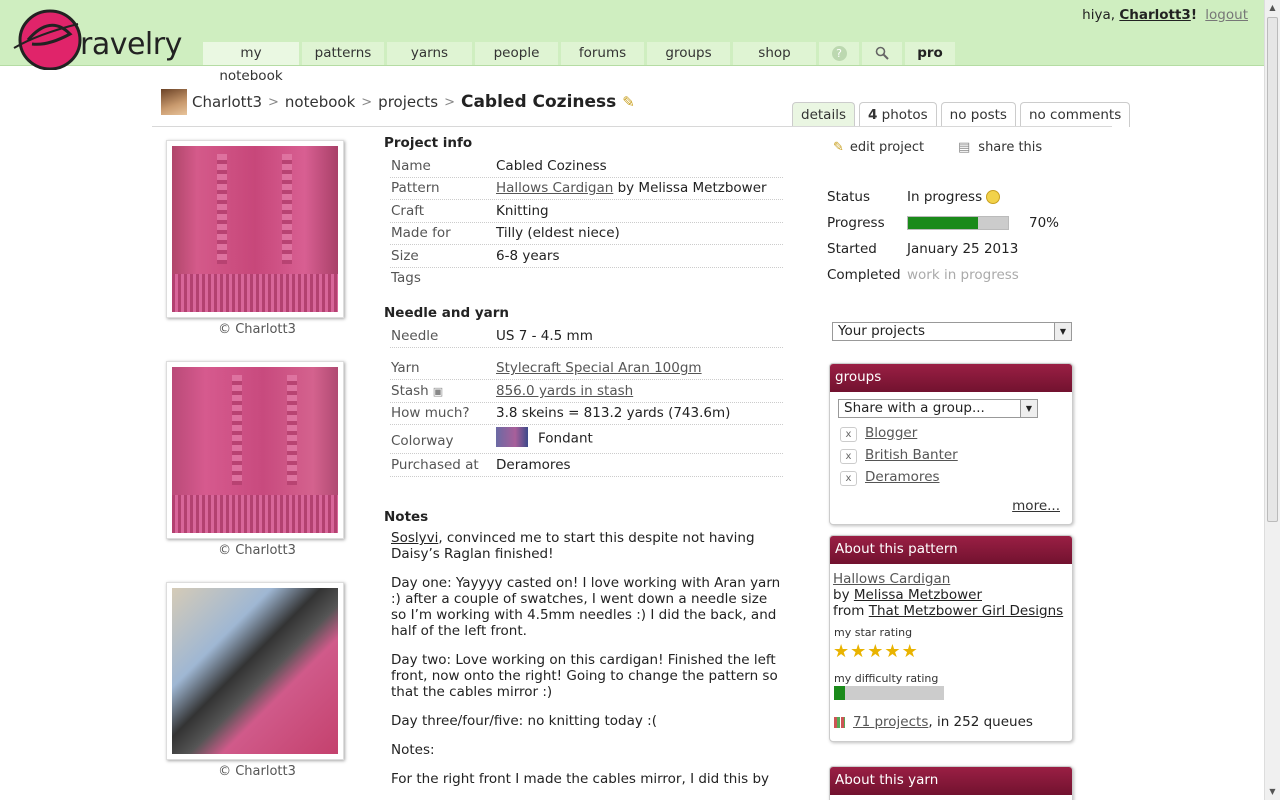 Image resolution: width=1280 pixels, height=800 pixels. I want to click on group-item: x British Banter, so click(899, 455).